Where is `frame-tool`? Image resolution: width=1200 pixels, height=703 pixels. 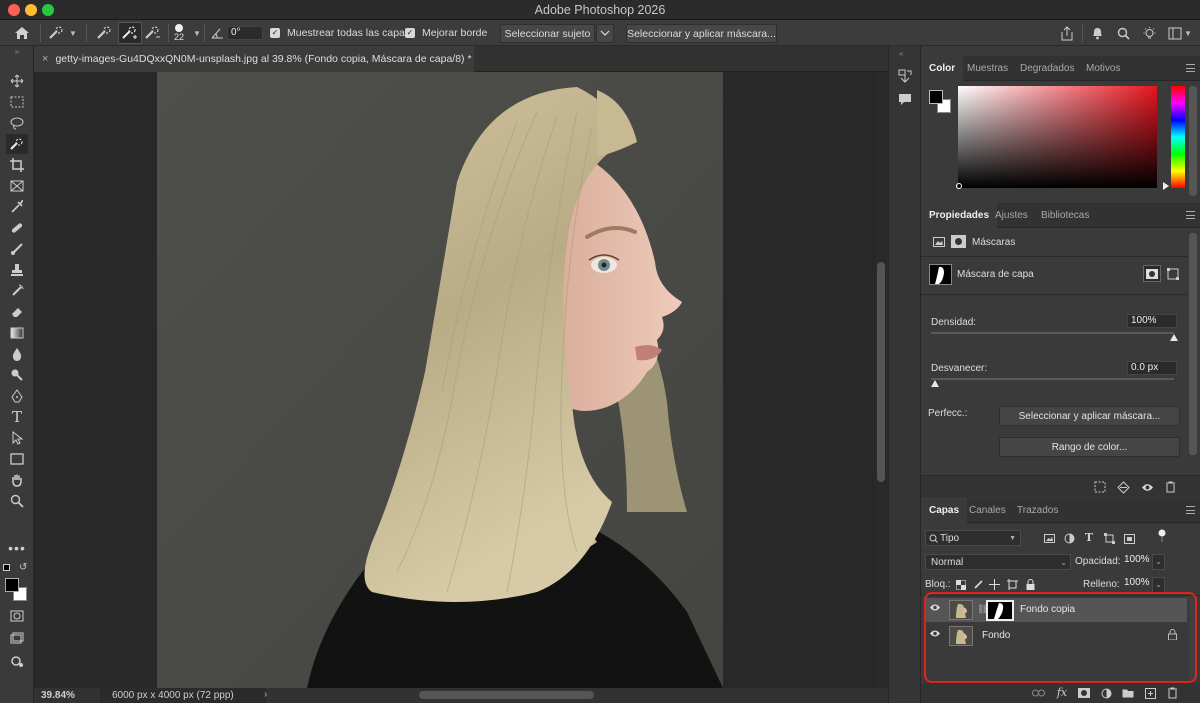
frame-tool is located at coordinates (17, 186).